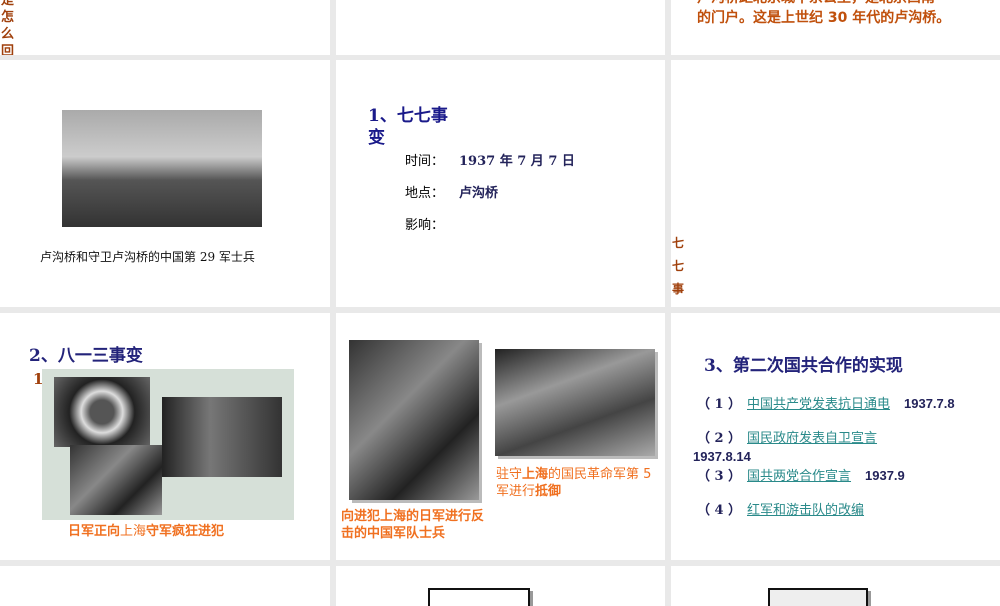 The image size is (1000, 606). Describe the element at coordinates (803, 366) in the screenshot. I see `slide-title: 3、第二次国共合作的实现` at that location.